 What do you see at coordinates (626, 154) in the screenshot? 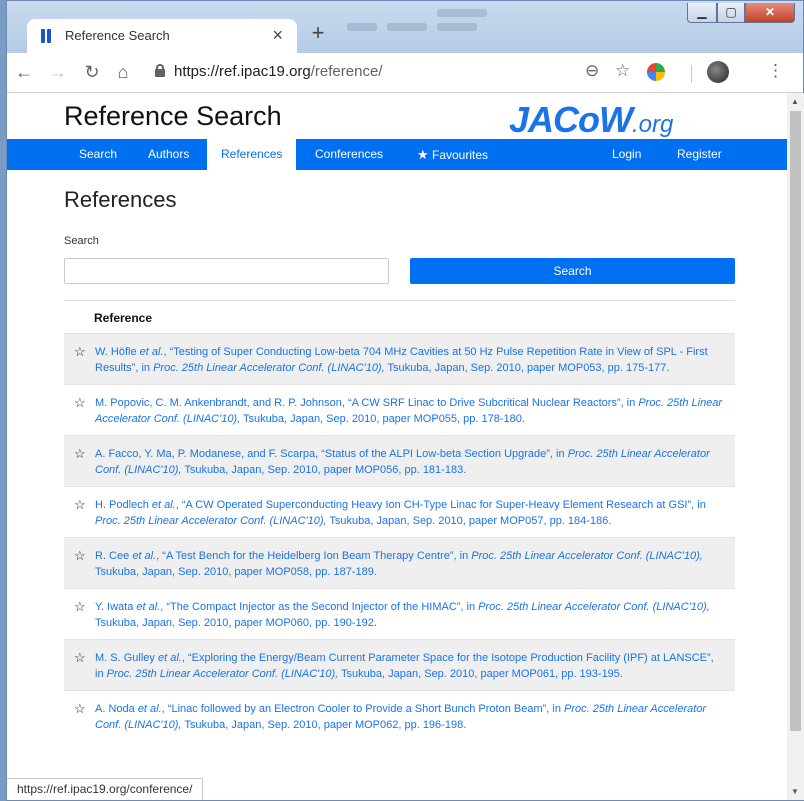
I see `nav-login: Login` at bounding box center [626, 154].